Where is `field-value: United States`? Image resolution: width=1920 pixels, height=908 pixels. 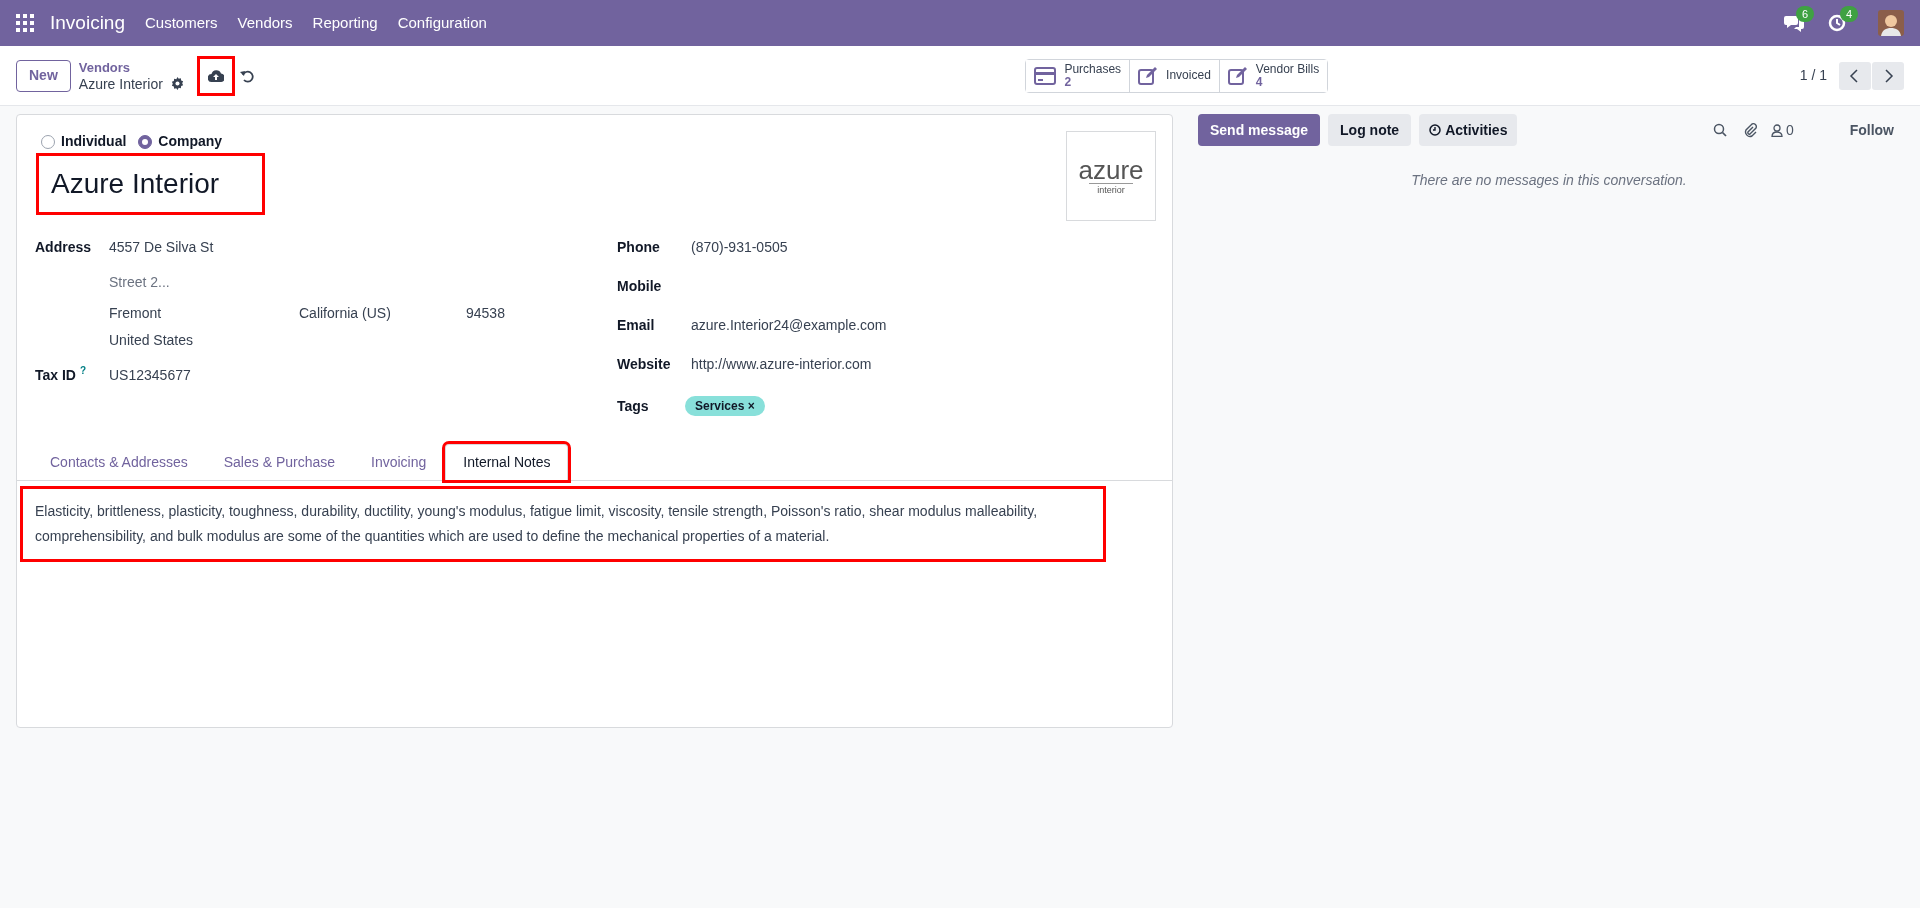
field-value: United States is located at coordinates (152, 340).